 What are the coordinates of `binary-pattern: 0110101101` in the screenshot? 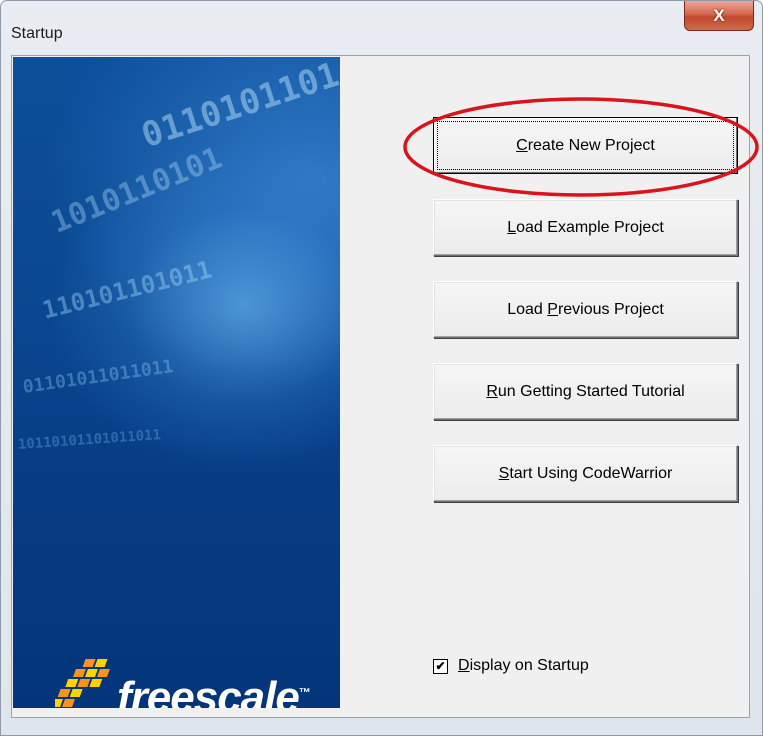 It's located at (238, 107).